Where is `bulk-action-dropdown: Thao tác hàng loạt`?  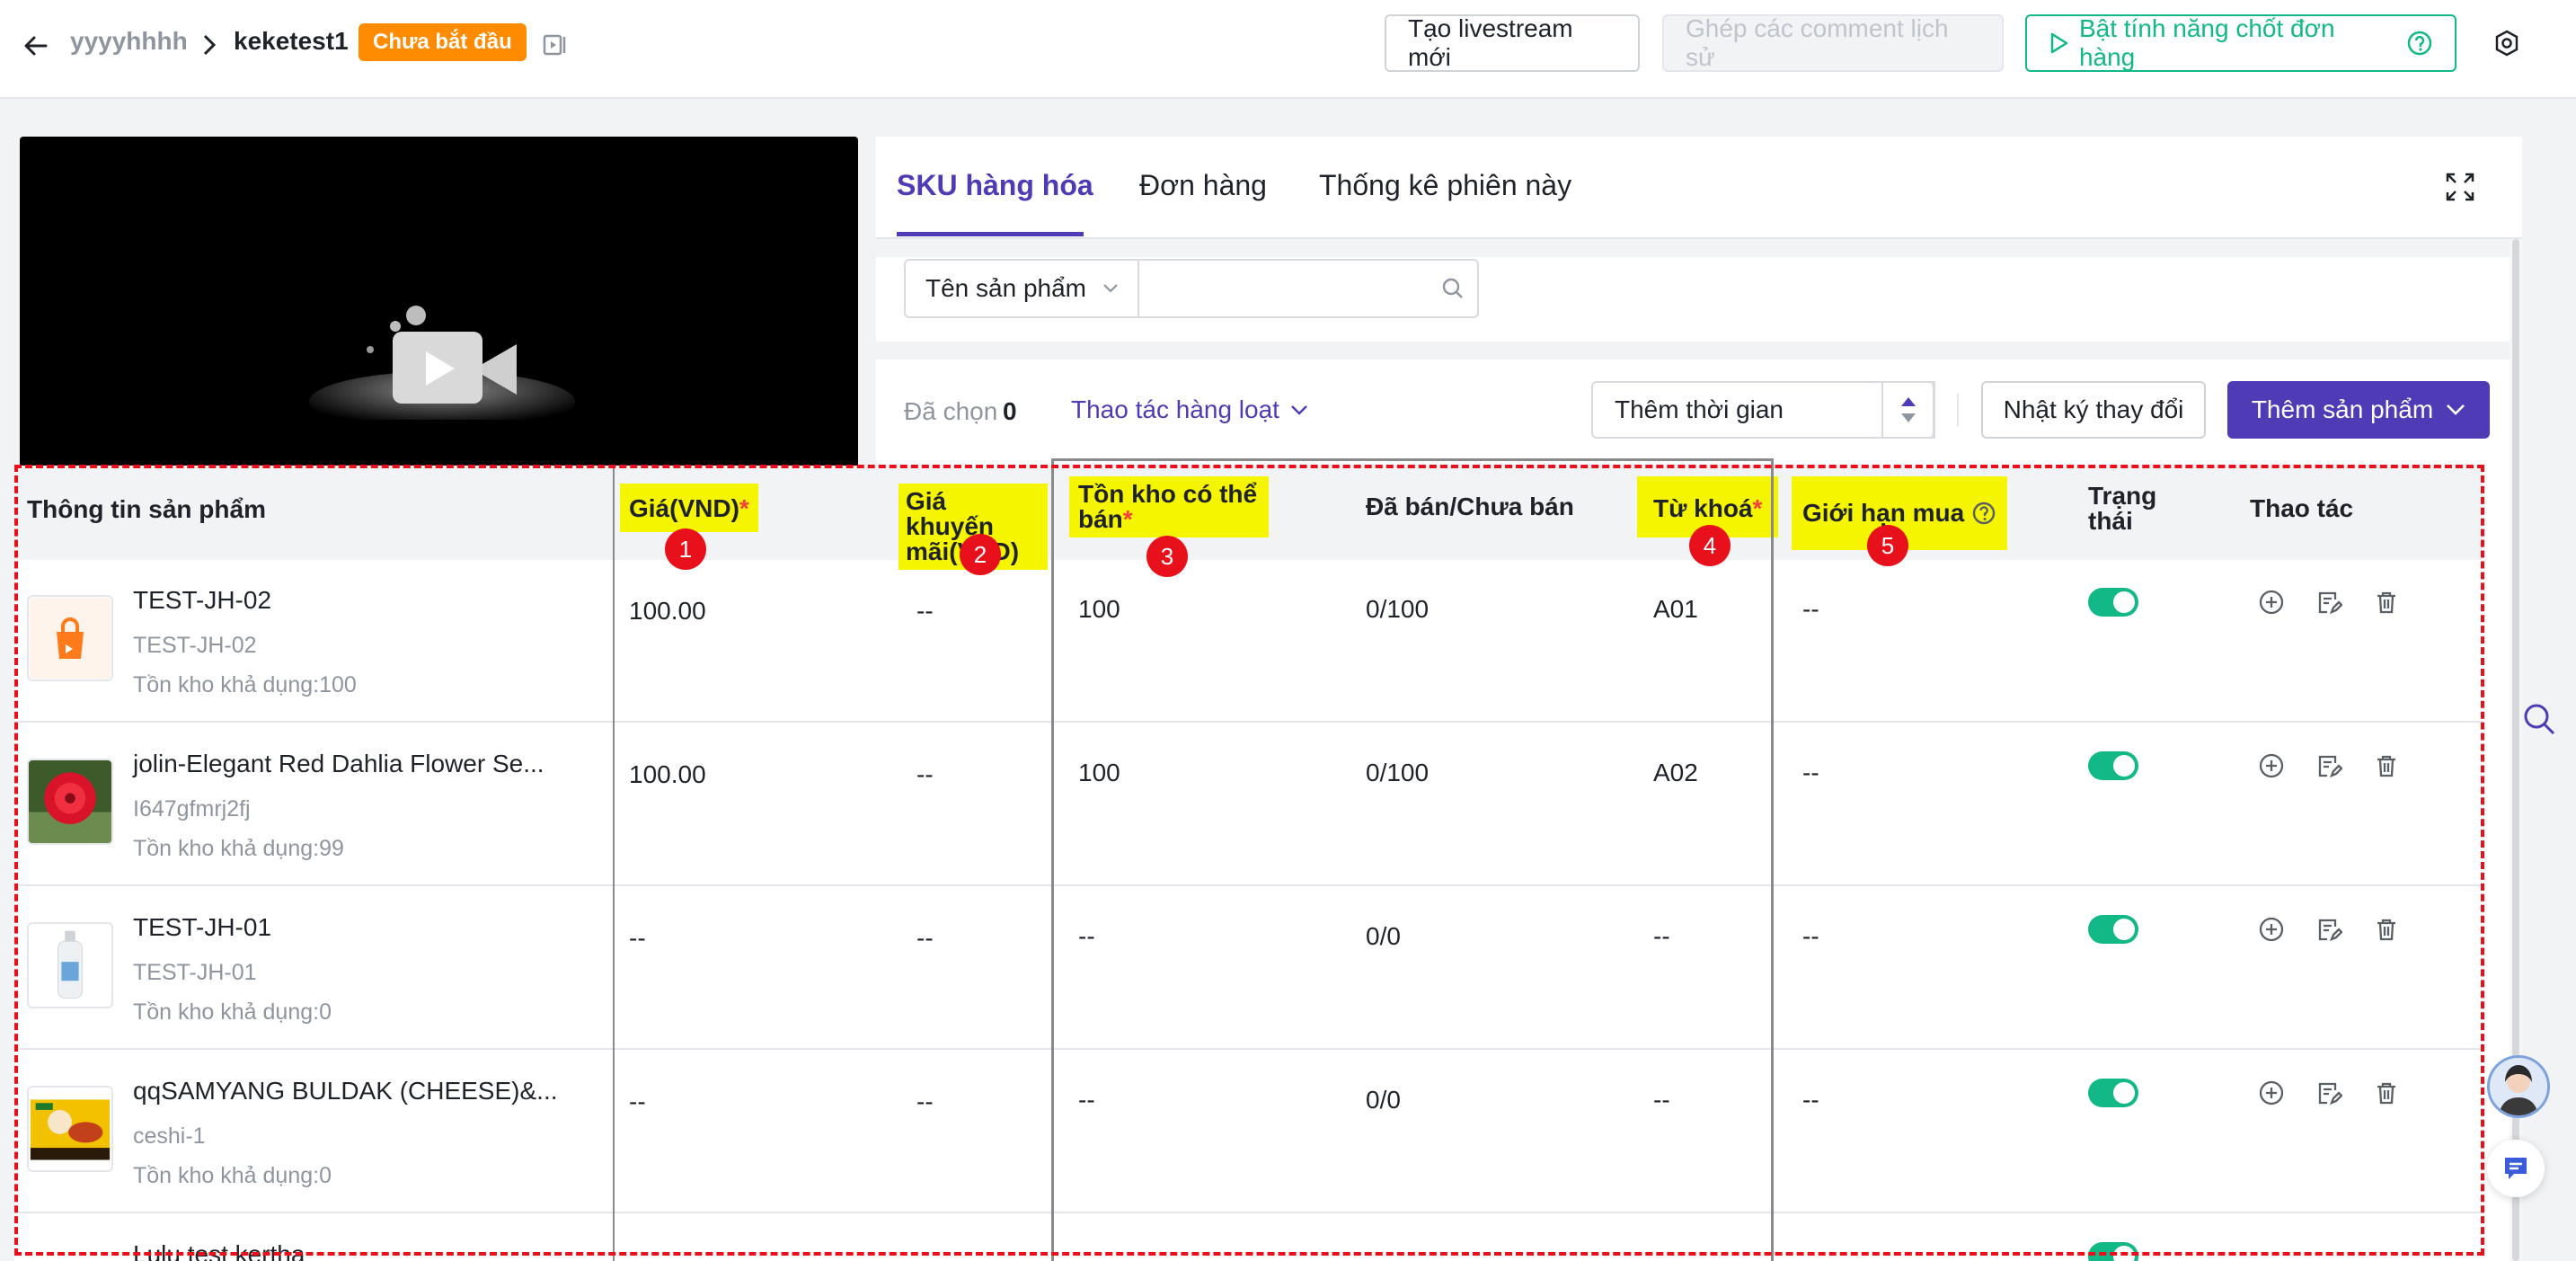
bulk-action-dropdown: Thao tác hàng loạt is located at coordinates (1189, 409).